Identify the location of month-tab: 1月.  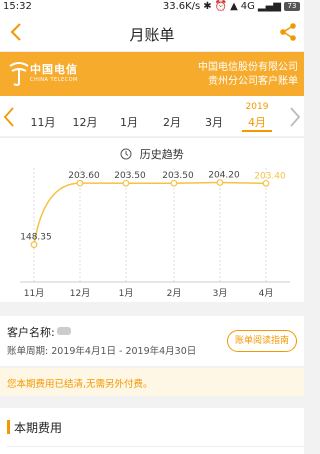
(129, 122).